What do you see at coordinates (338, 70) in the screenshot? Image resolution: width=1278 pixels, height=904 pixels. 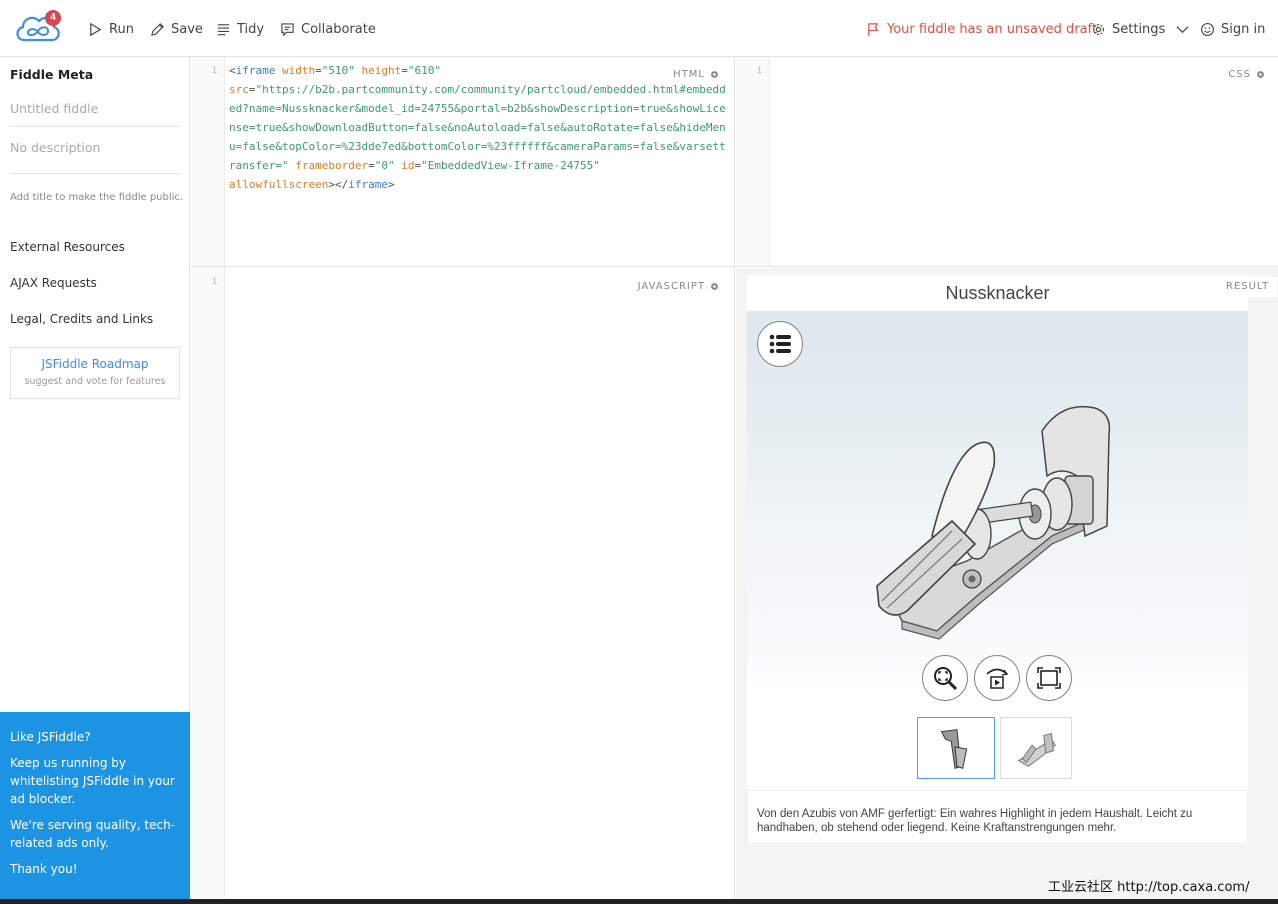 I see `code-string: "510"` at bounding box center [338, 70].